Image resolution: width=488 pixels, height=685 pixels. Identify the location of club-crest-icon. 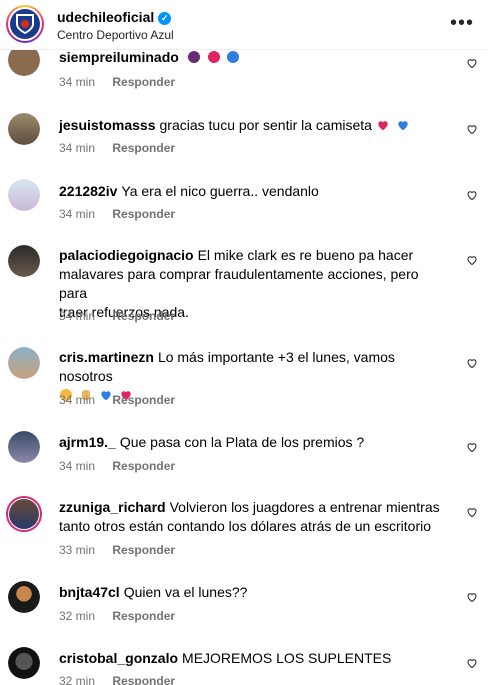
(25, 24).